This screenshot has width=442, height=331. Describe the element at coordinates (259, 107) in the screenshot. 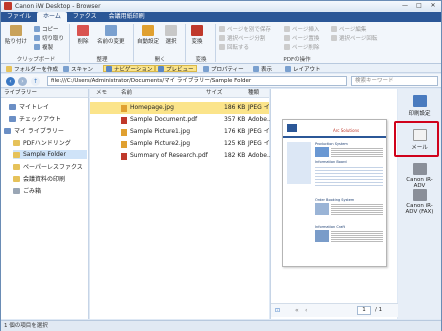

I see `file-type: JPEG イ` at that location.